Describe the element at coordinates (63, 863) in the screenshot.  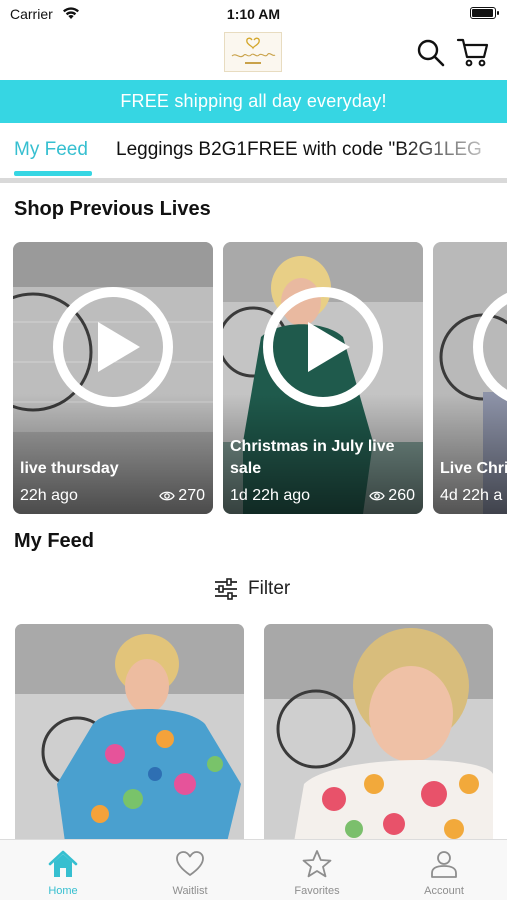
I see `home-icon` at that location.